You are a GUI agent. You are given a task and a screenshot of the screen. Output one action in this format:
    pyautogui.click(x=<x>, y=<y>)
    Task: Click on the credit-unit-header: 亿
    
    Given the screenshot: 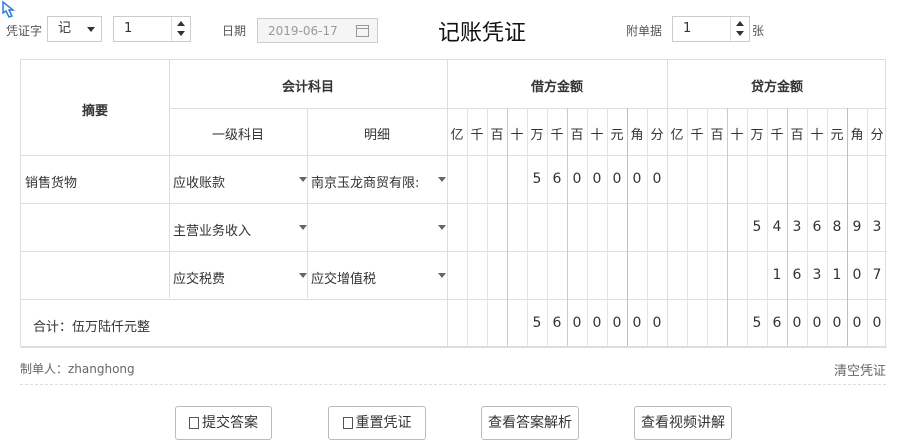 What is the action you would take?
    pyautogui.click(x=677, y=135)
    